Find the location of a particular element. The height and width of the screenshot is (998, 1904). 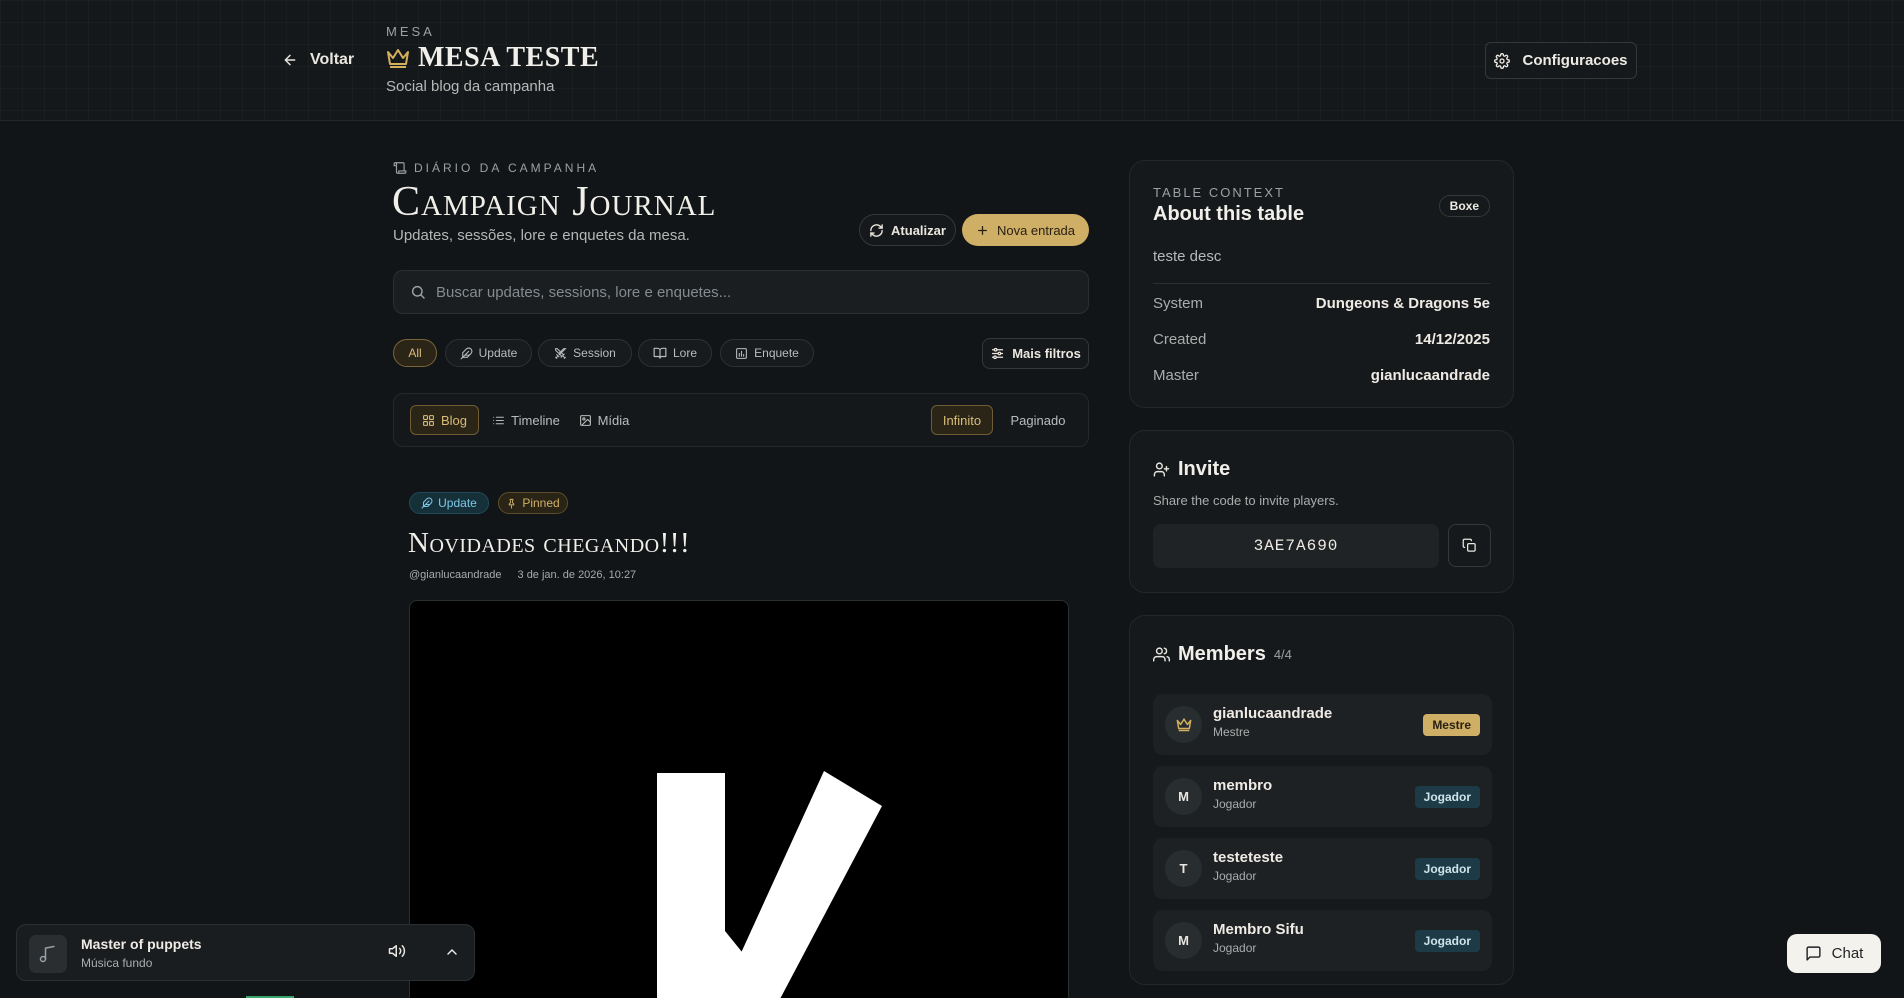

filter-chip-enquete: Enquete is located at coordinates (767, 353).